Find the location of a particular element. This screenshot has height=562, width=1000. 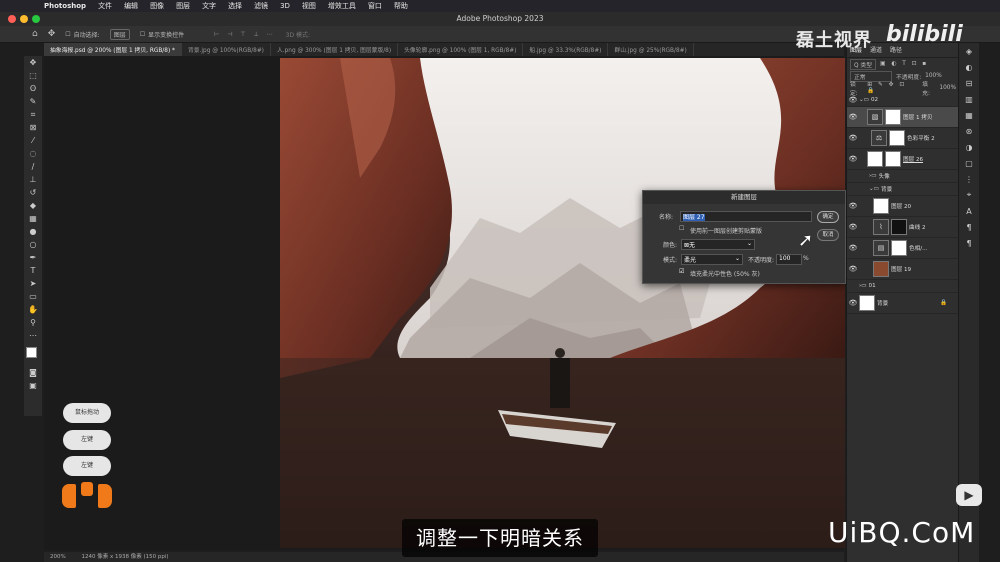

glyphs-icon: ¶ is located at coordinates (969, 243).